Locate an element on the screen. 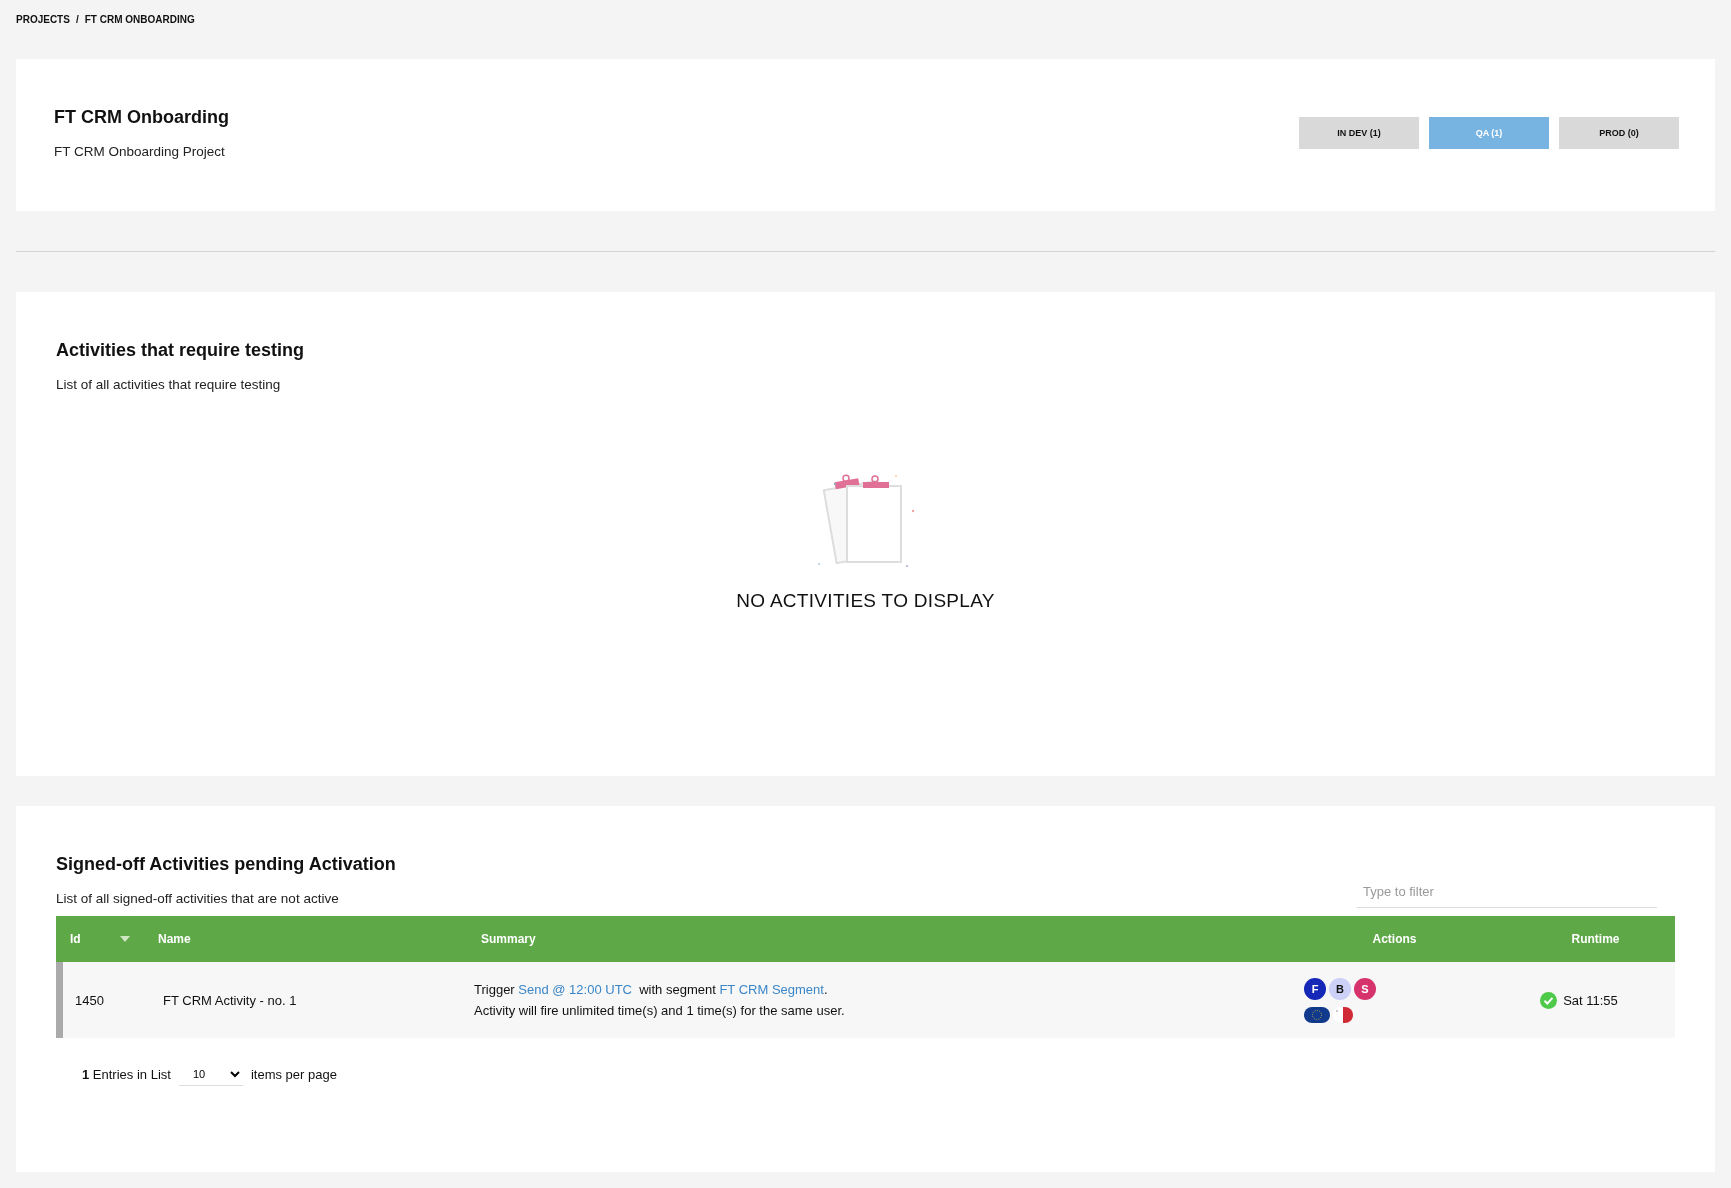 Image resolution: width=1731 pixels, height=1188 pixels. breadcrumb-link: FT CRM ONBOARDING is located at coordinates (139, 19).